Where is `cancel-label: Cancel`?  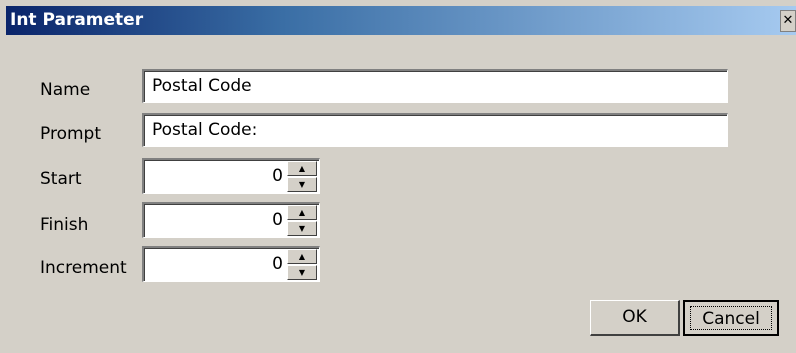 cancel-label: Cancel is located at coordinates (731, 318).